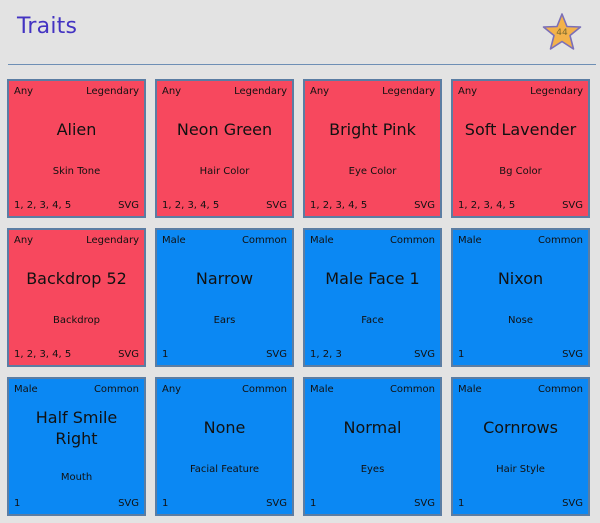 This screenshot has width=600, height=523. What do you see at coordinates (76, 320) in the screenshot?
I see `trait-type: Backdrop` at bounding box center [76, 320].